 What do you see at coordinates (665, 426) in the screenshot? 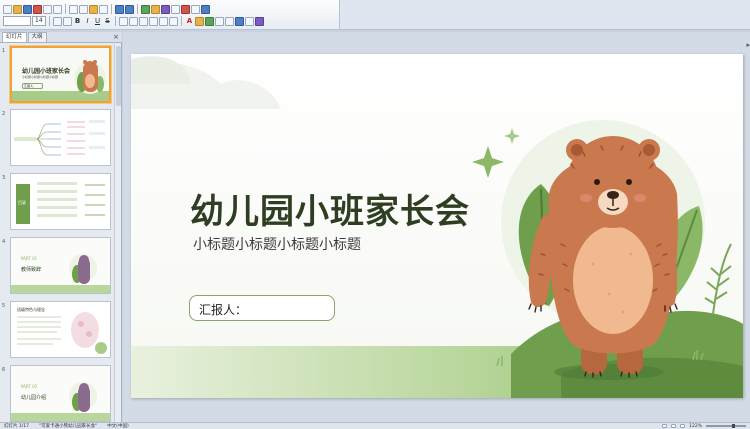
I see `normal-view-icon` at bounding box center [665, 426].